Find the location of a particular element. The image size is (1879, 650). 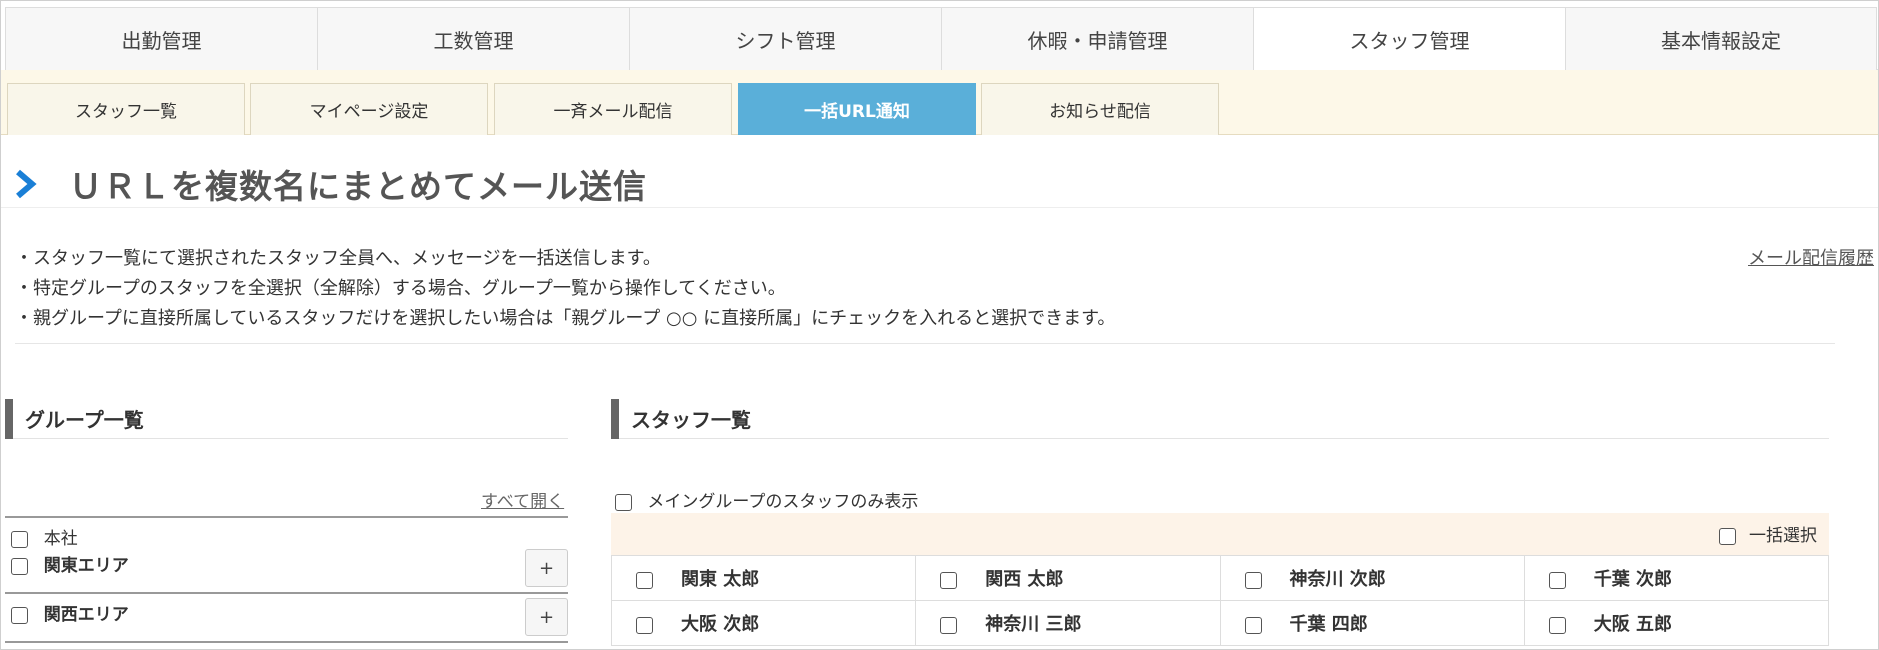

open-all-link: すべて開く is located at coordinates (522, 499).